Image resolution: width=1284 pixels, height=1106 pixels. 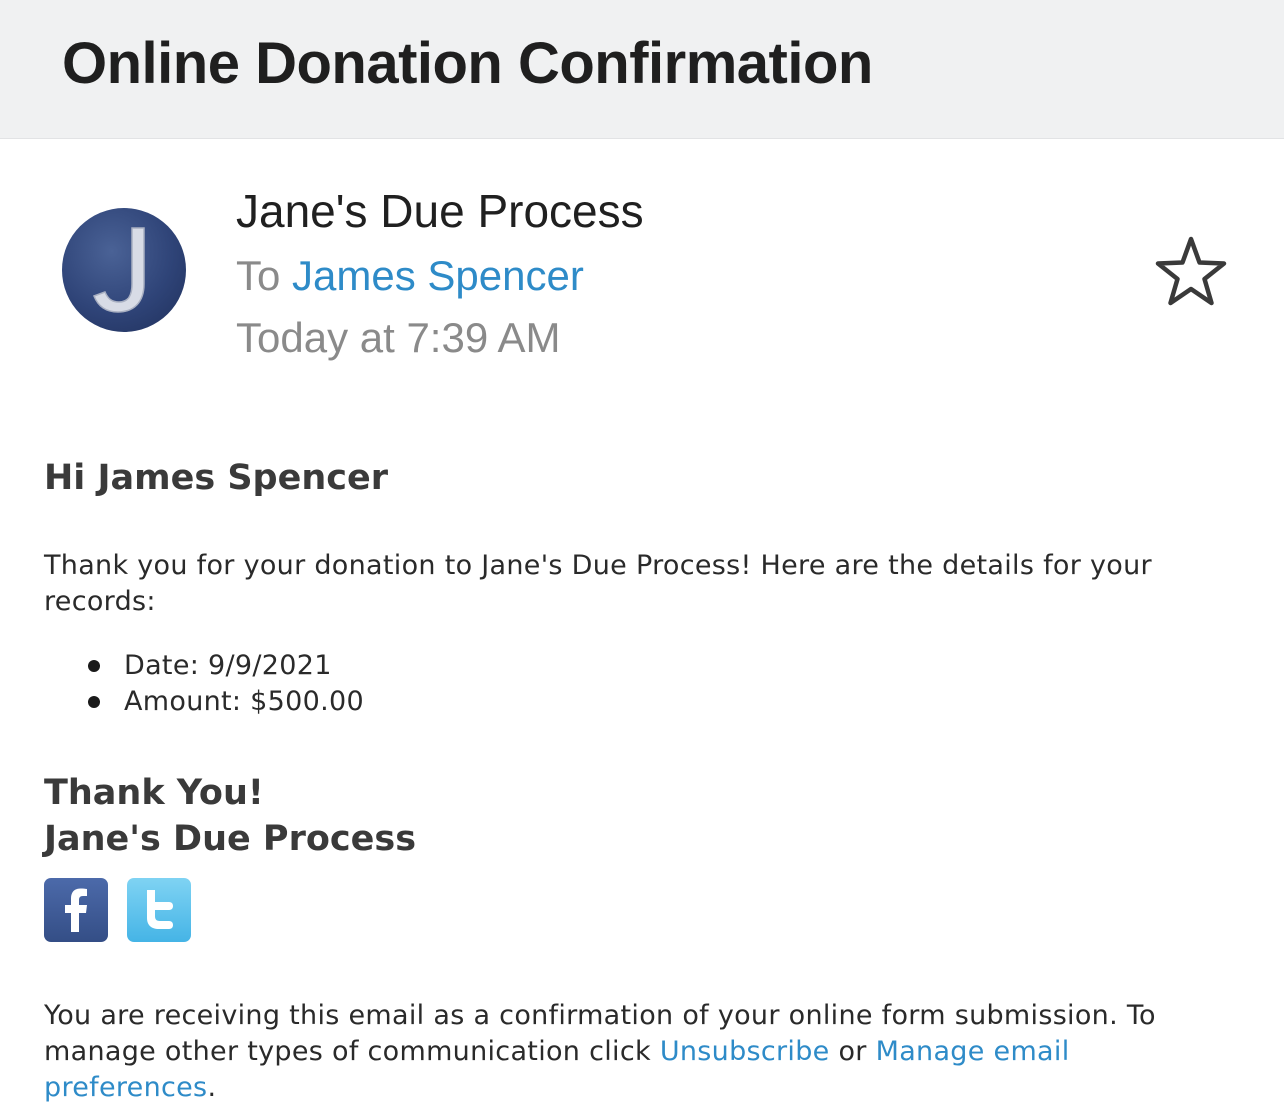 I want to click on facebook-icon, so click(x=76, y=910).